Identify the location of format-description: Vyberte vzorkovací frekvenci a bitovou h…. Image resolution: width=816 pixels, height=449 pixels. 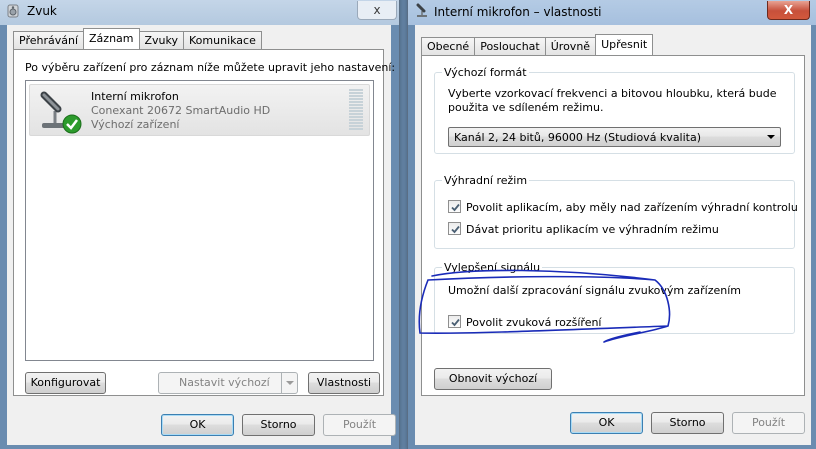
(612, 93).